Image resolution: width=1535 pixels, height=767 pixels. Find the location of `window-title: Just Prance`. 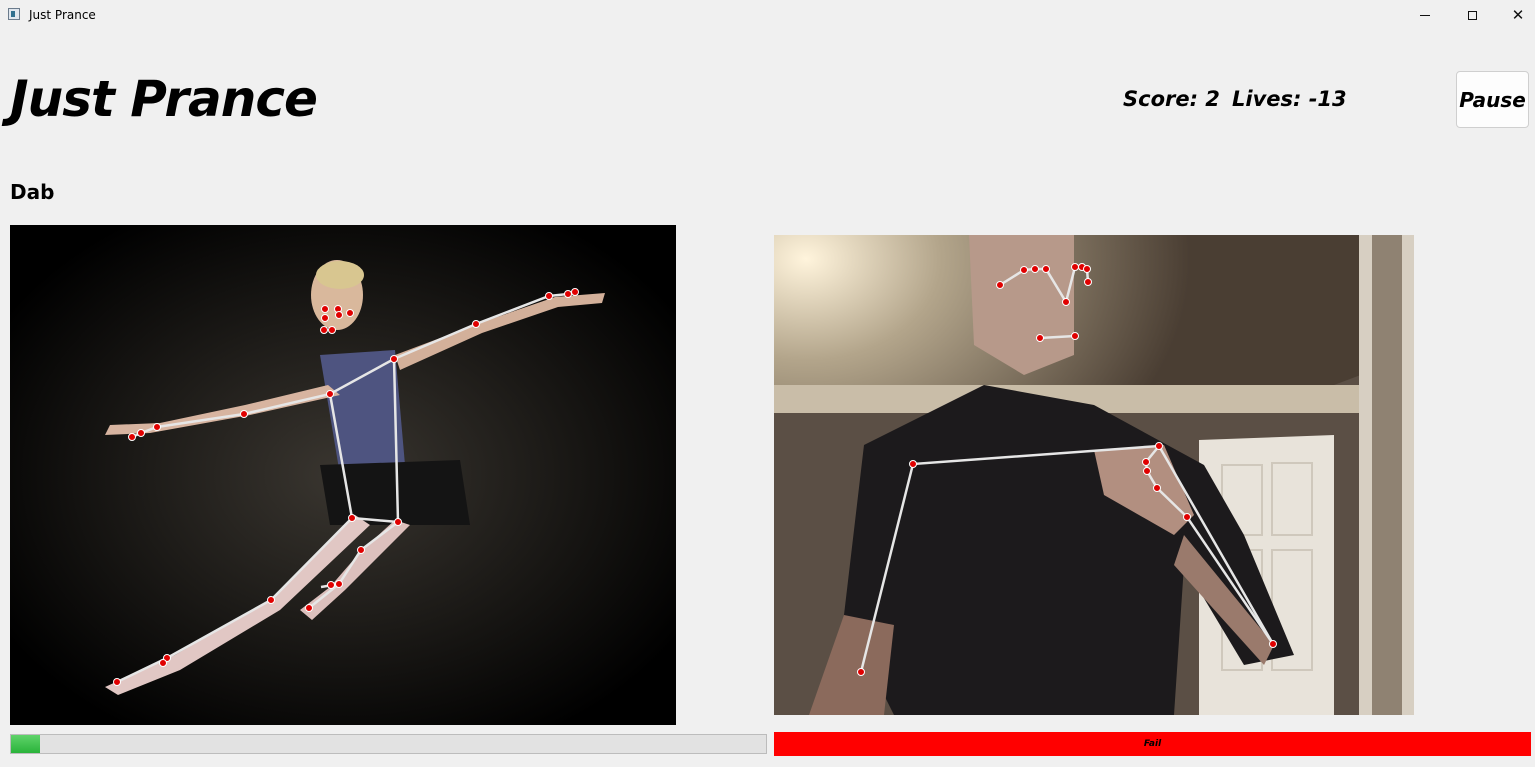

window-title: Just Prance is located at coordinates (62, 15).